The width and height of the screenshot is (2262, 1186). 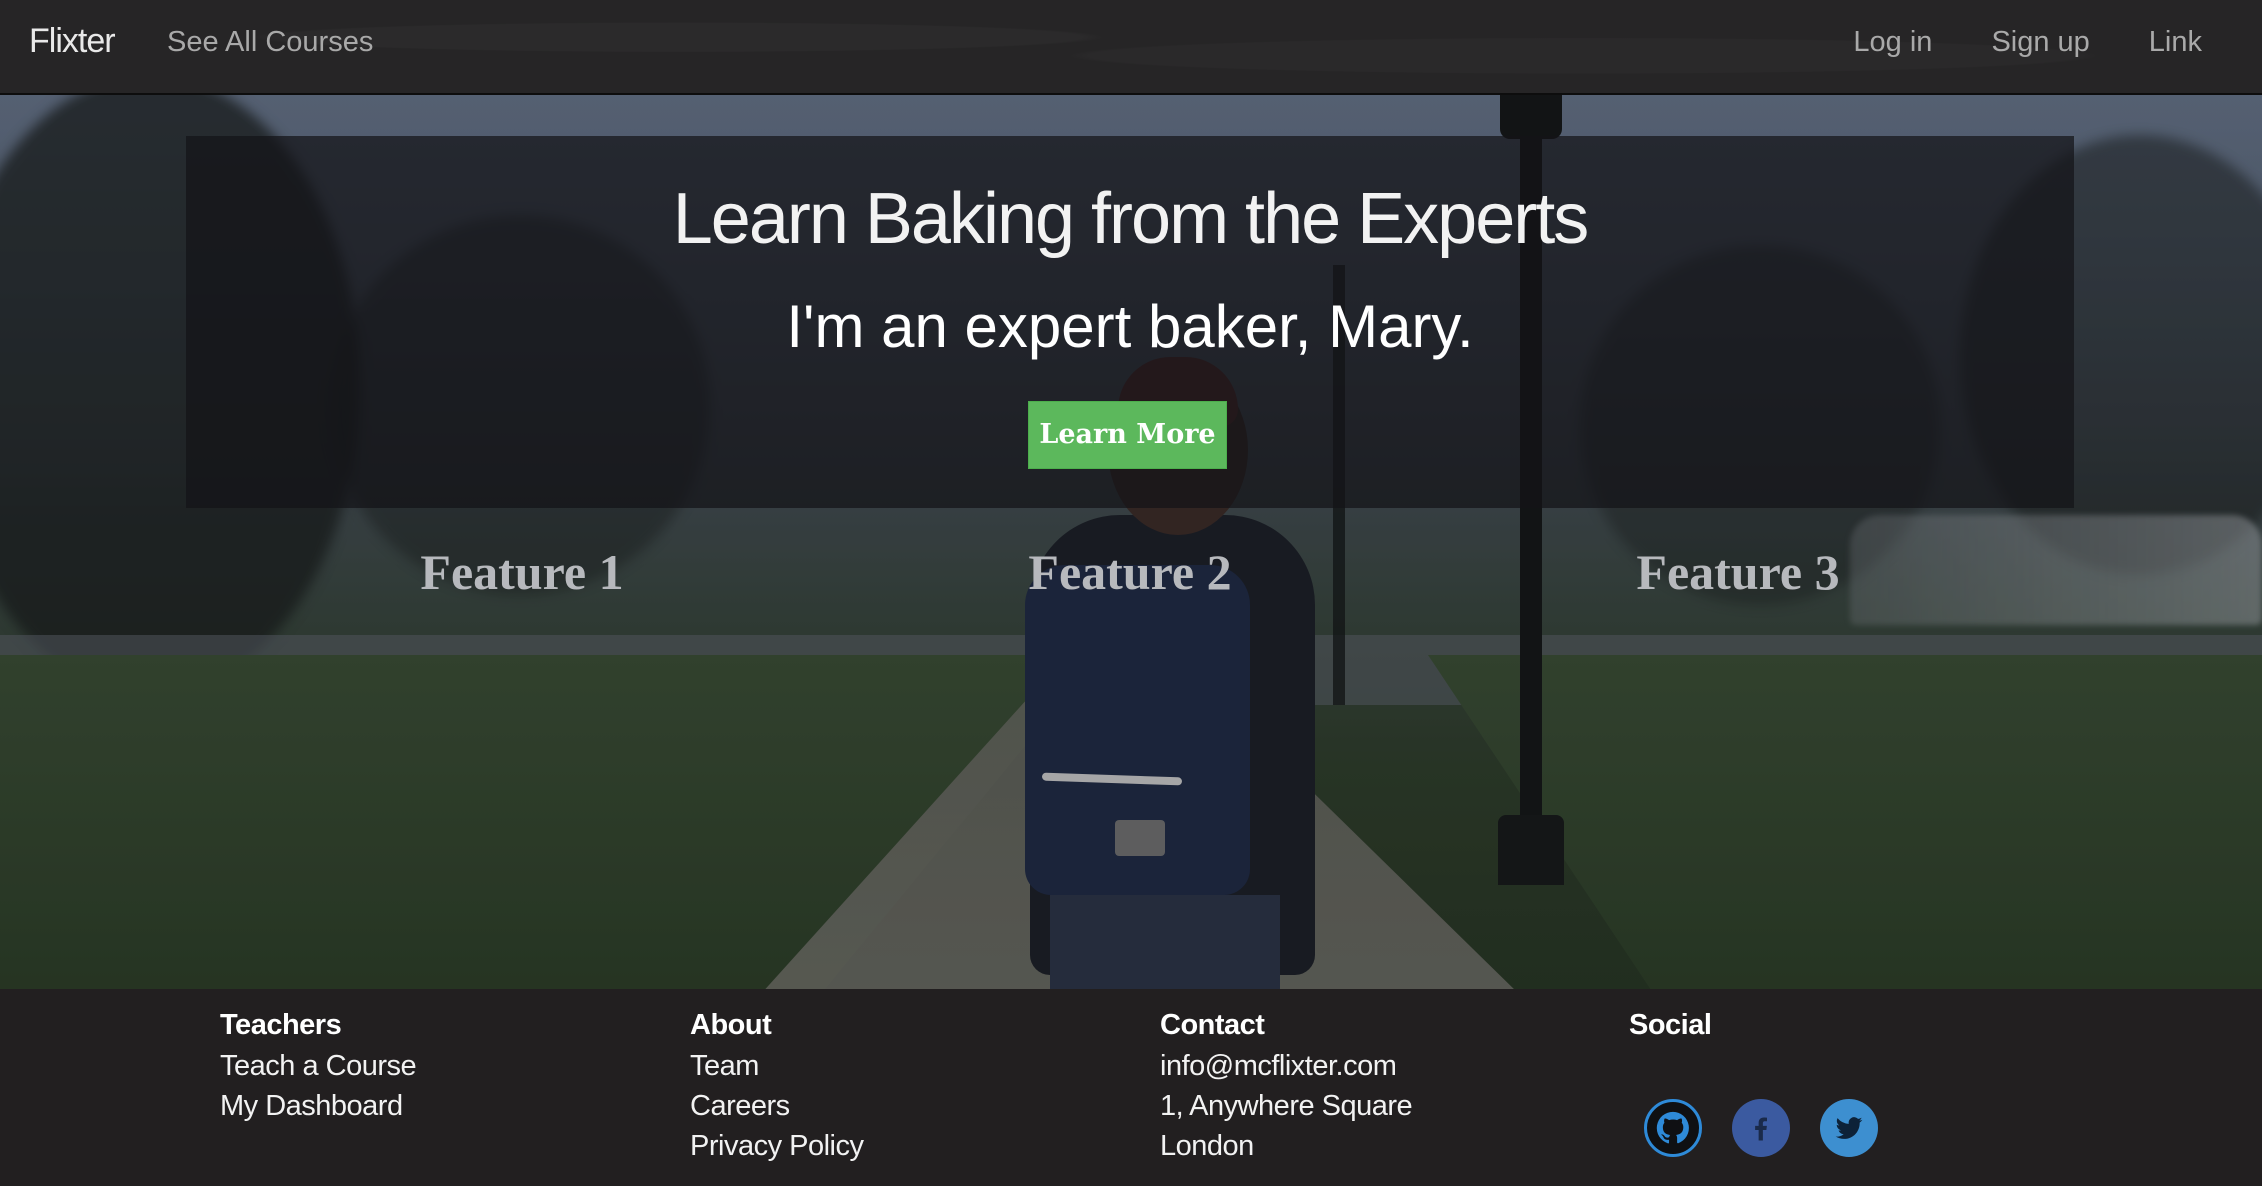 I want to click on footer-teachers-heading: Teachers, so click(x=281, y=1025).